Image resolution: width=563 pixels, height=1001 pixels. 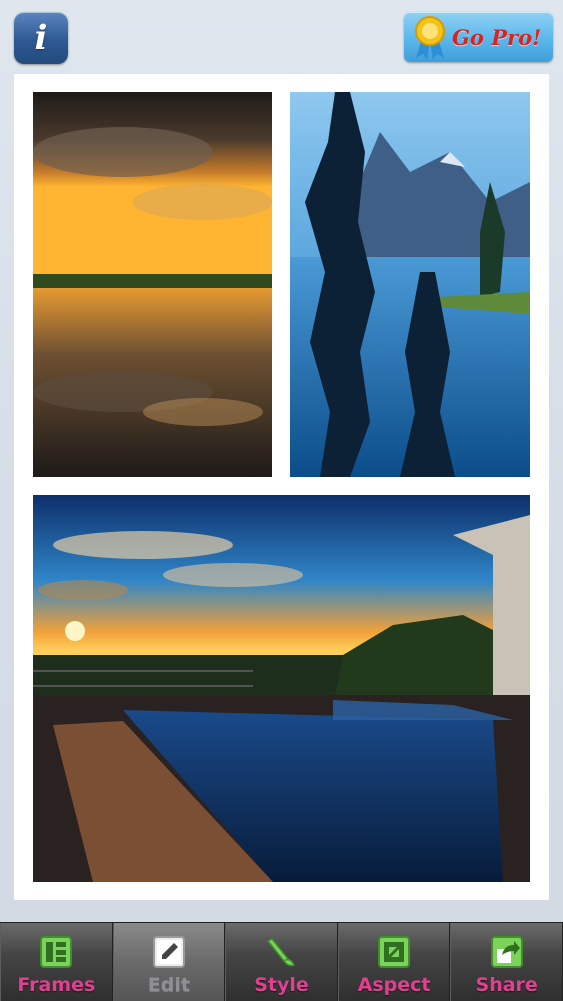 What do you see at coordinates (168, 985) in the screenshot?
I see `tab-edit-label: Edit` at bounding box center [168, 985].